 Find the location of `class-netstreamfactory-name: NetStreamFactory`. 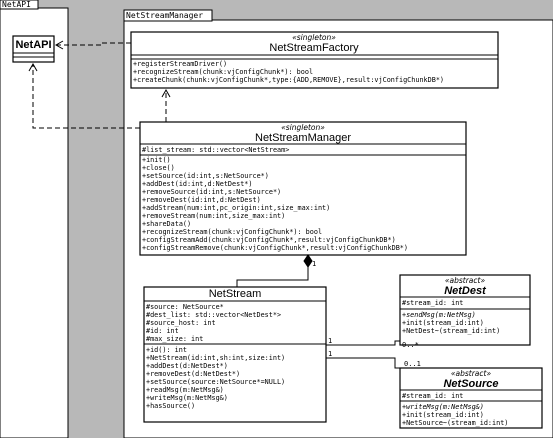

class-netstreamfactory-name: NetStreamFactory is located at coordinates (314, 48).